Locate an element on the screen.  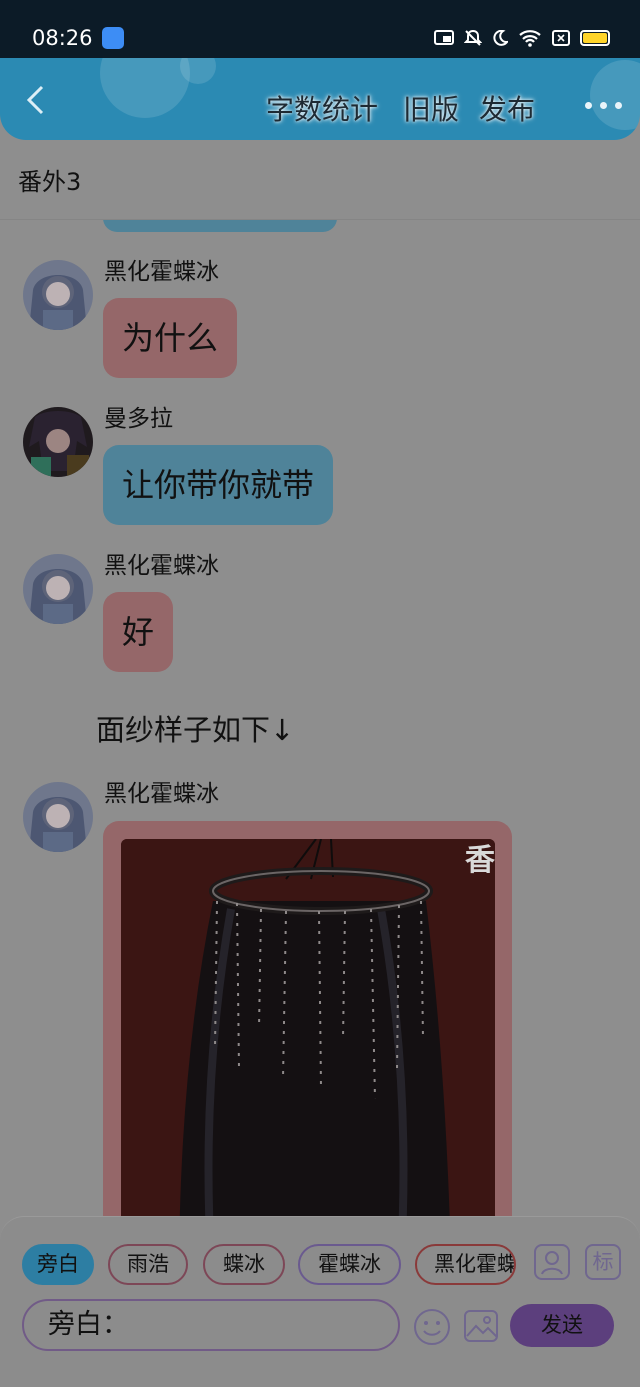
old-version-button: 旧版 is located at coordinates (431, 108).